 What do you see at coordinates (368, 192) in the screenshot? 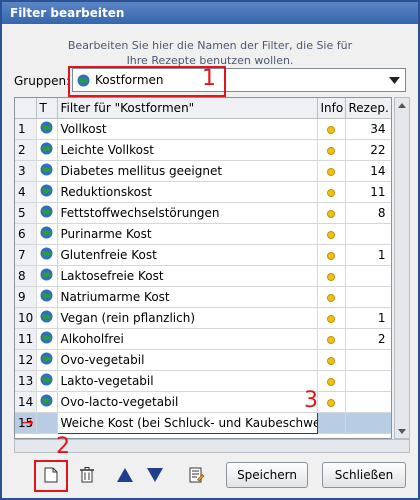
I see `recipe-count-cell: 11` at bounding box center [368, 192].